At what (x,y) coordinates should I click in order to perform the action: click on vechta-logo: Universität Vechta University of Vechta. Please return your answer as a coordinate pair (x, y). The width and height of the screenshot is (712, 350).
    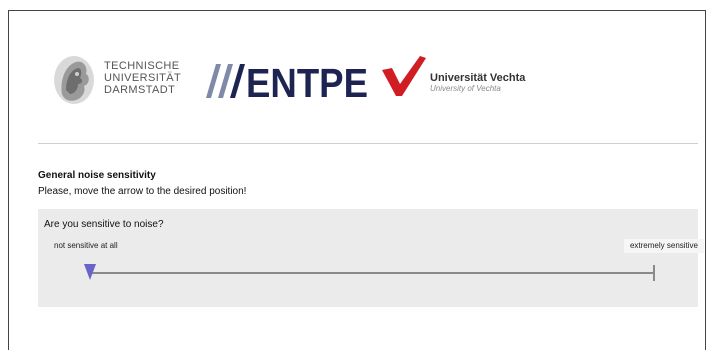
    Looking at the image, I should click on (465, 78).